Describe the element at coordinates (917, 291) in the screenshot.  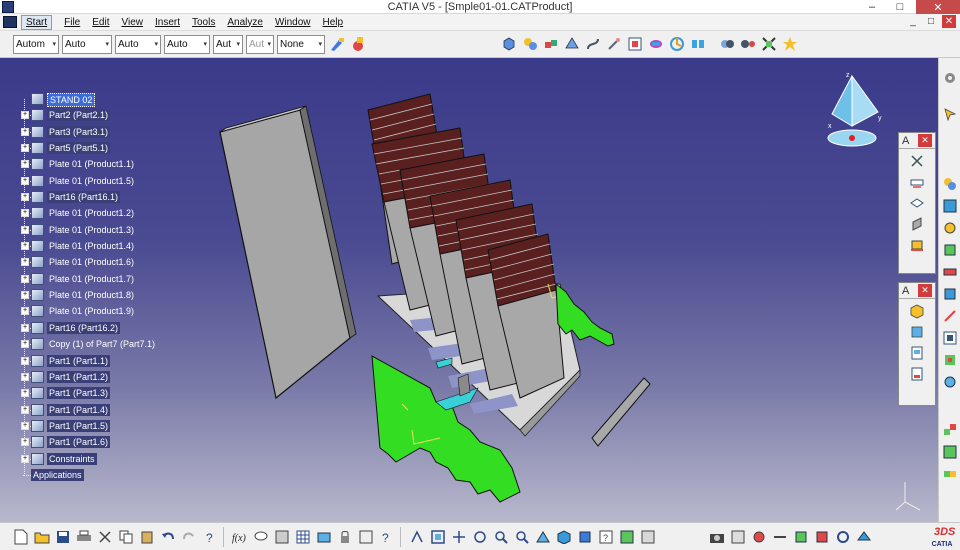
I see `palette-2-header: A ✕` at that location.